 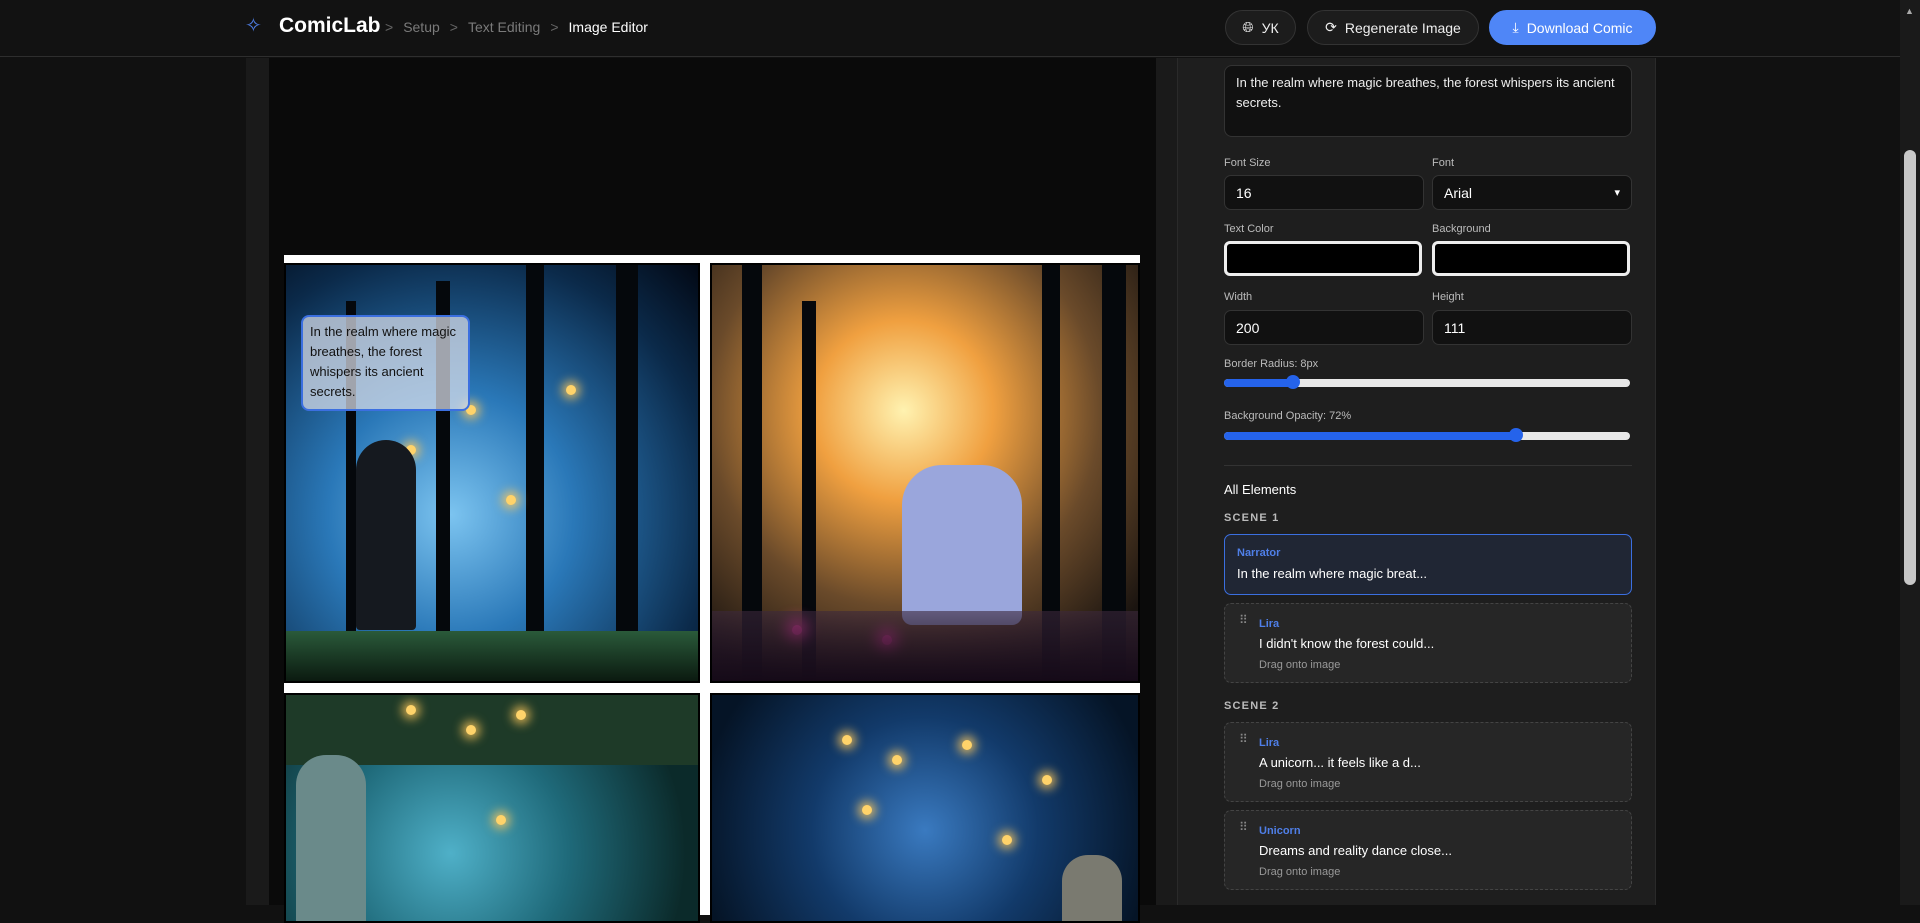 What do you see at coordinates (1443, 163) in the screenshot?
I see `font-label: Font` at bounding box center [1443, 163].